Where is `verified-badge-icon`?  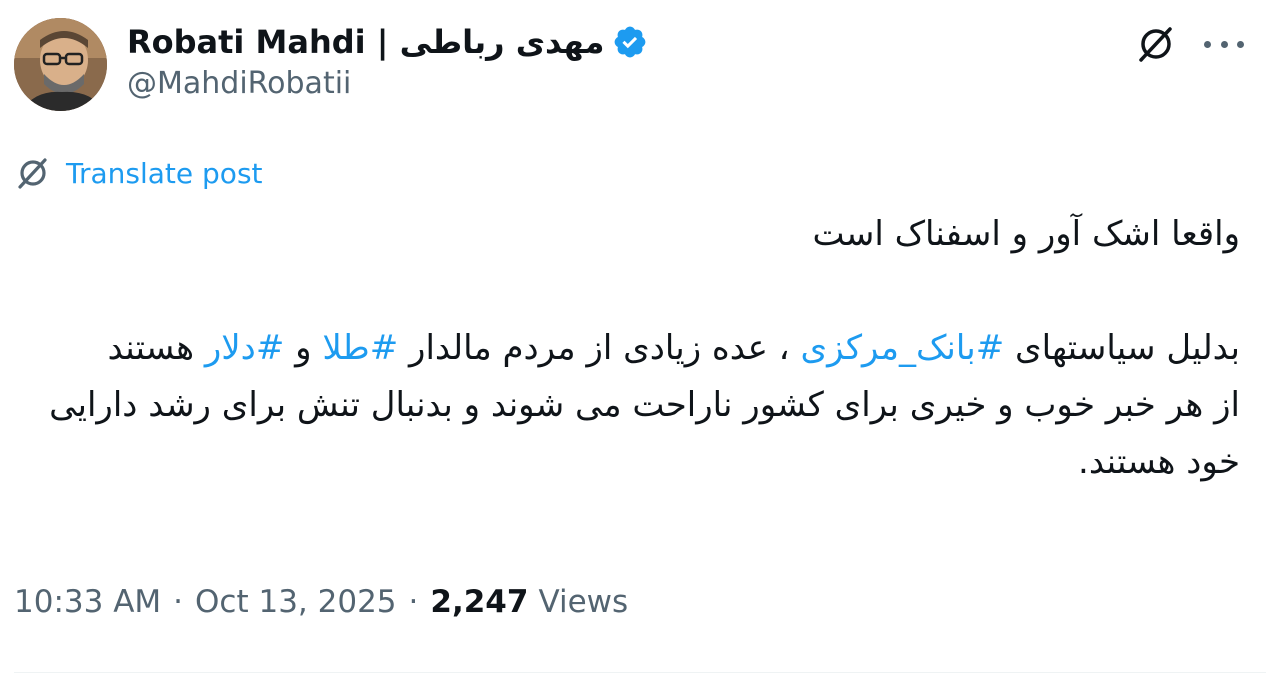
verified-badge-icon is located at coordinates (630, 42).